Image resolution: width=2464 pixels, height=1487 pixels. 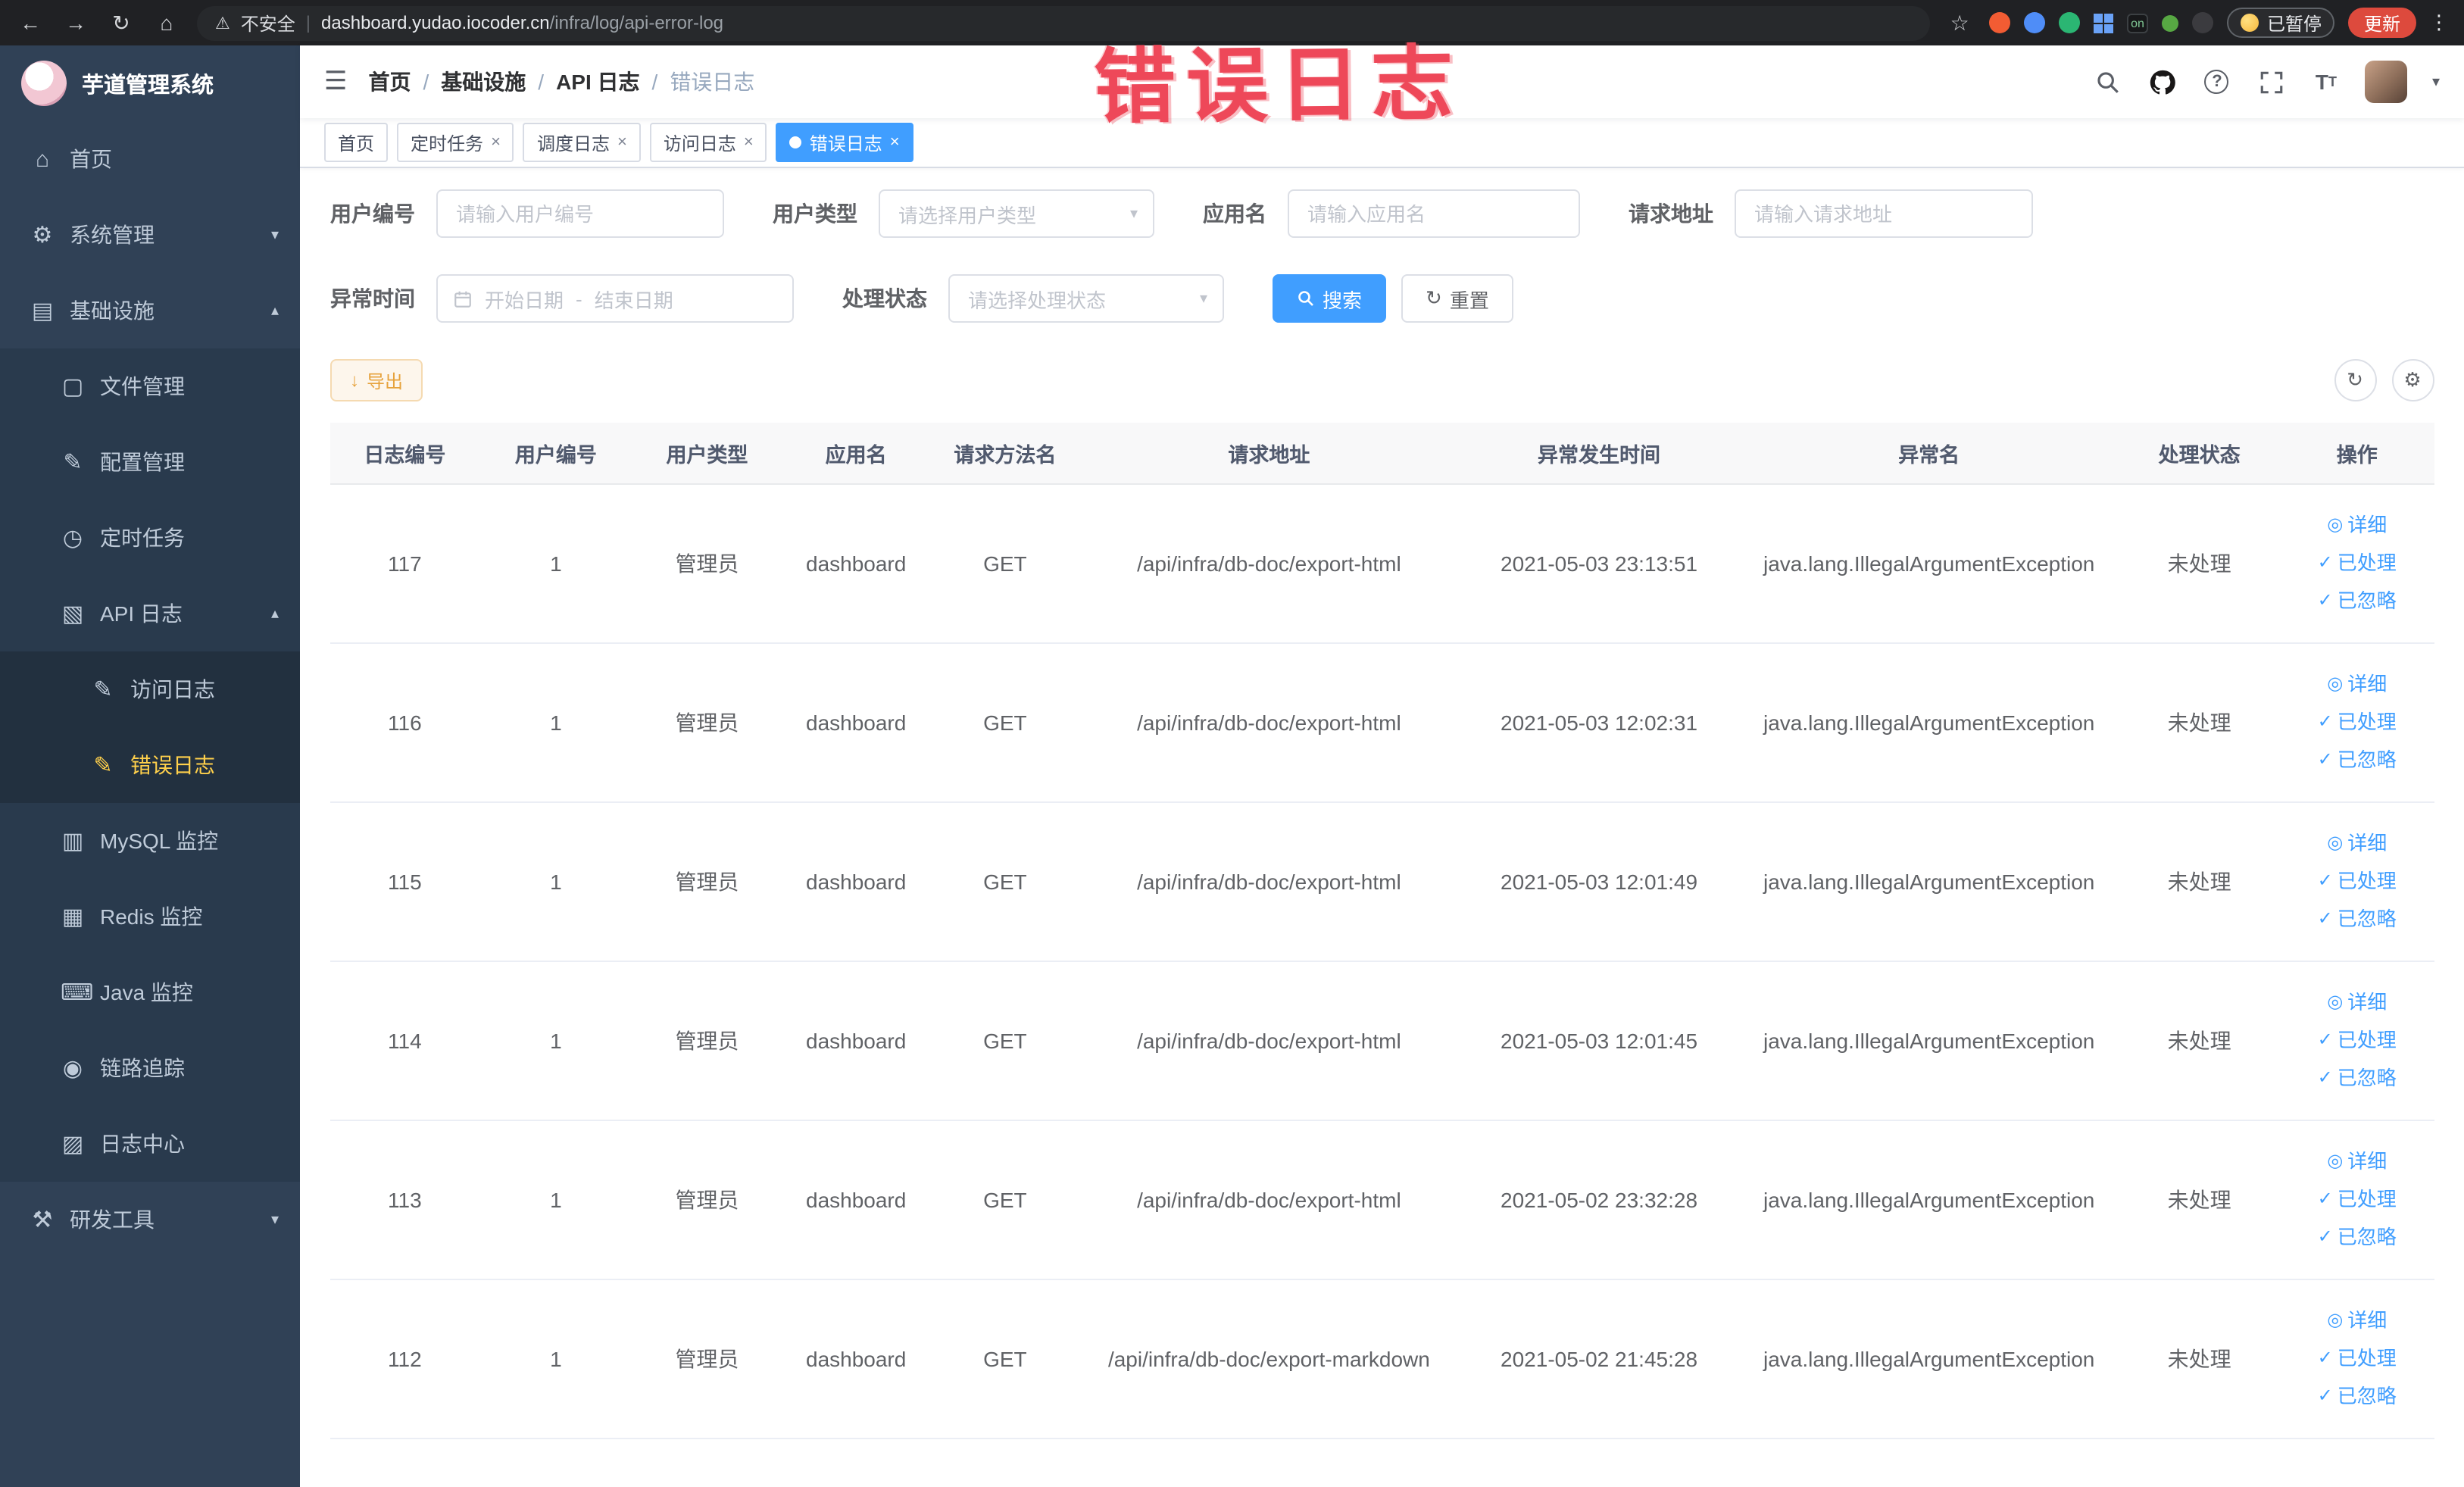 What do you see at coordinates (1016, 213) in the screenshot?
I see `user-type-select: 请选择用户类型 ▾` at bounding box center [1016, 213].